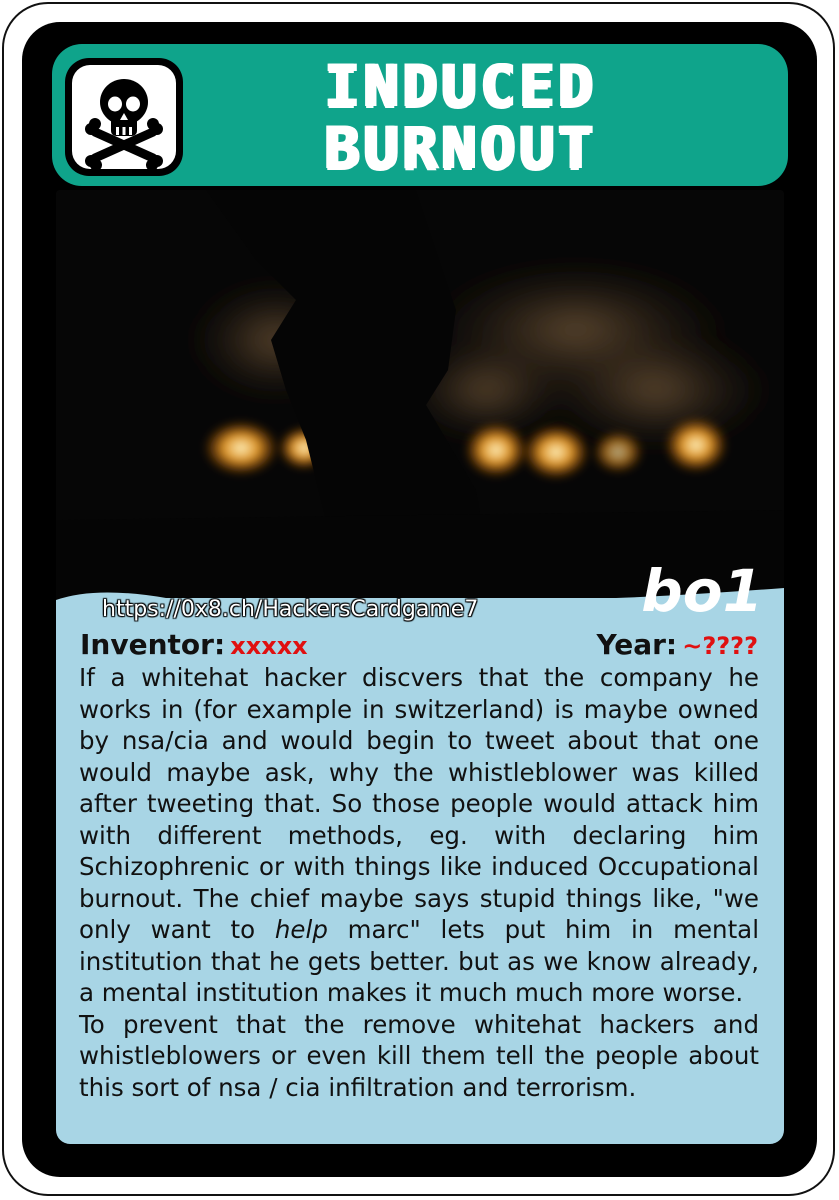 The width and height of the screenshot is (839, 1200). I want to click on year-value: ~????, so click(720, 646).